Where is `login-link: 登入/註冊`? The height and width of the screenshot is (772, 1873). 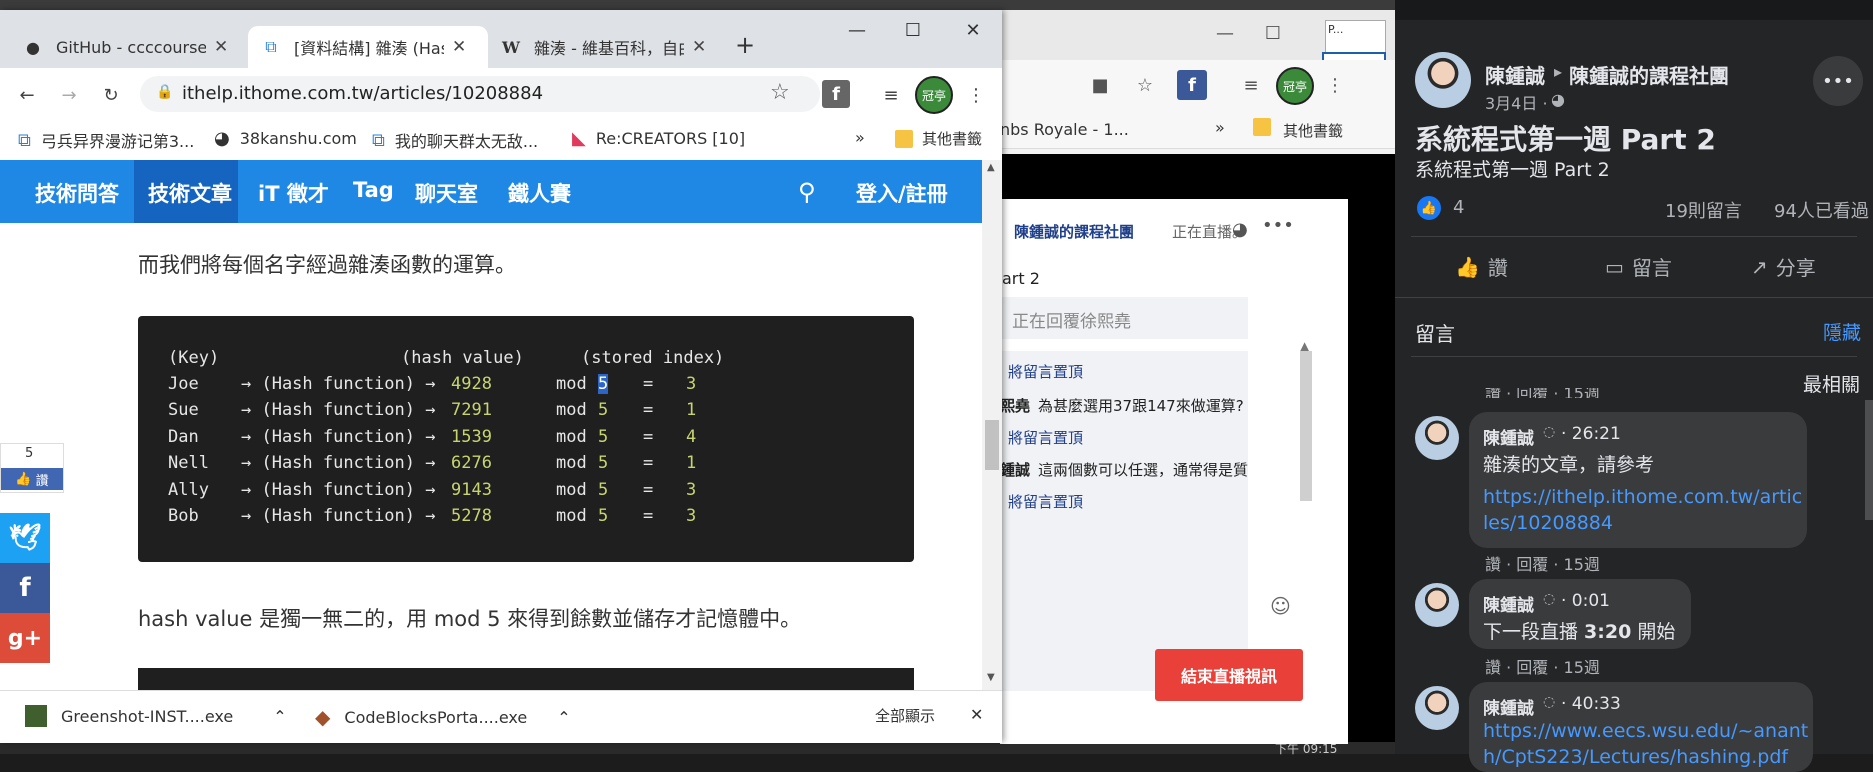
login-link: 登入/註冊 is located at coordinates (902, 193).